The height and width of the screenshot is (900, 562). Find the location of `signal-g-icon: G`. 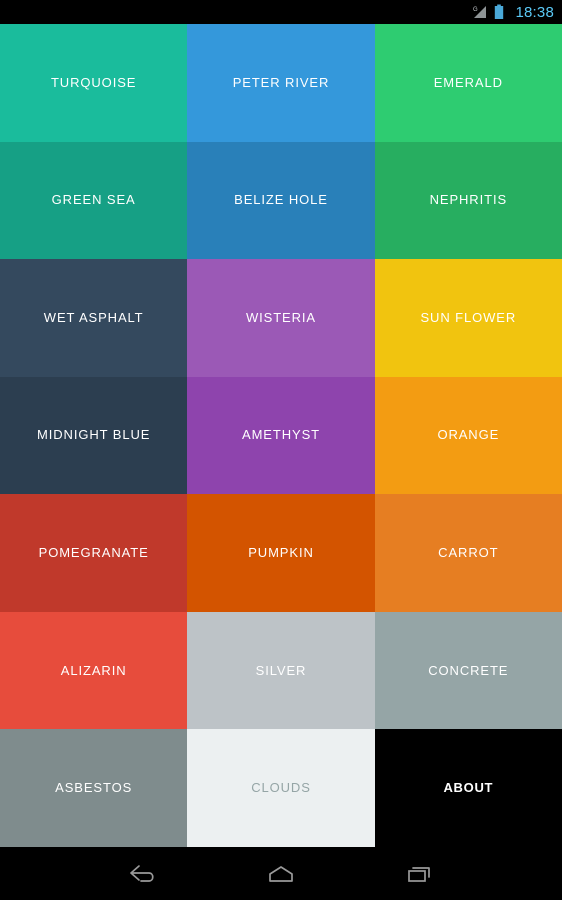

signal-g-icon: G is located at coordinates (480, 12).